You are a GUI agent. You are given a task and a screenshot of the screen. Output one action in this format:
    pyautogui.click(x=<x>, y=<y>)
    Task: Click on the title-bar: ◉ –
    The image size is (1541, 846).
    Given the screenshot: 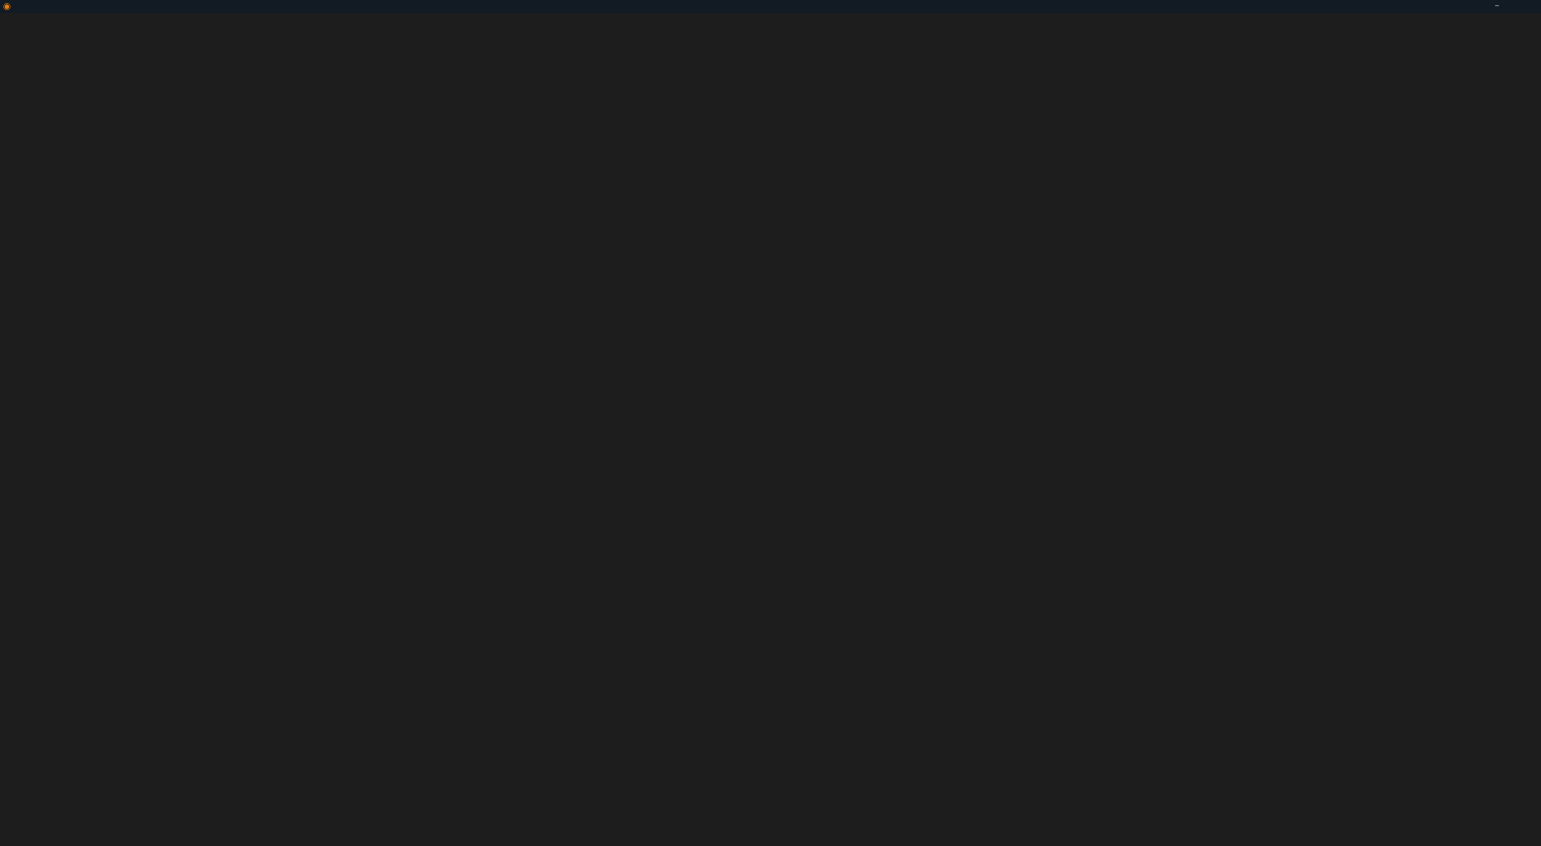 What is the action you would take?
    pyautogui.click(x=770, y=6)
    